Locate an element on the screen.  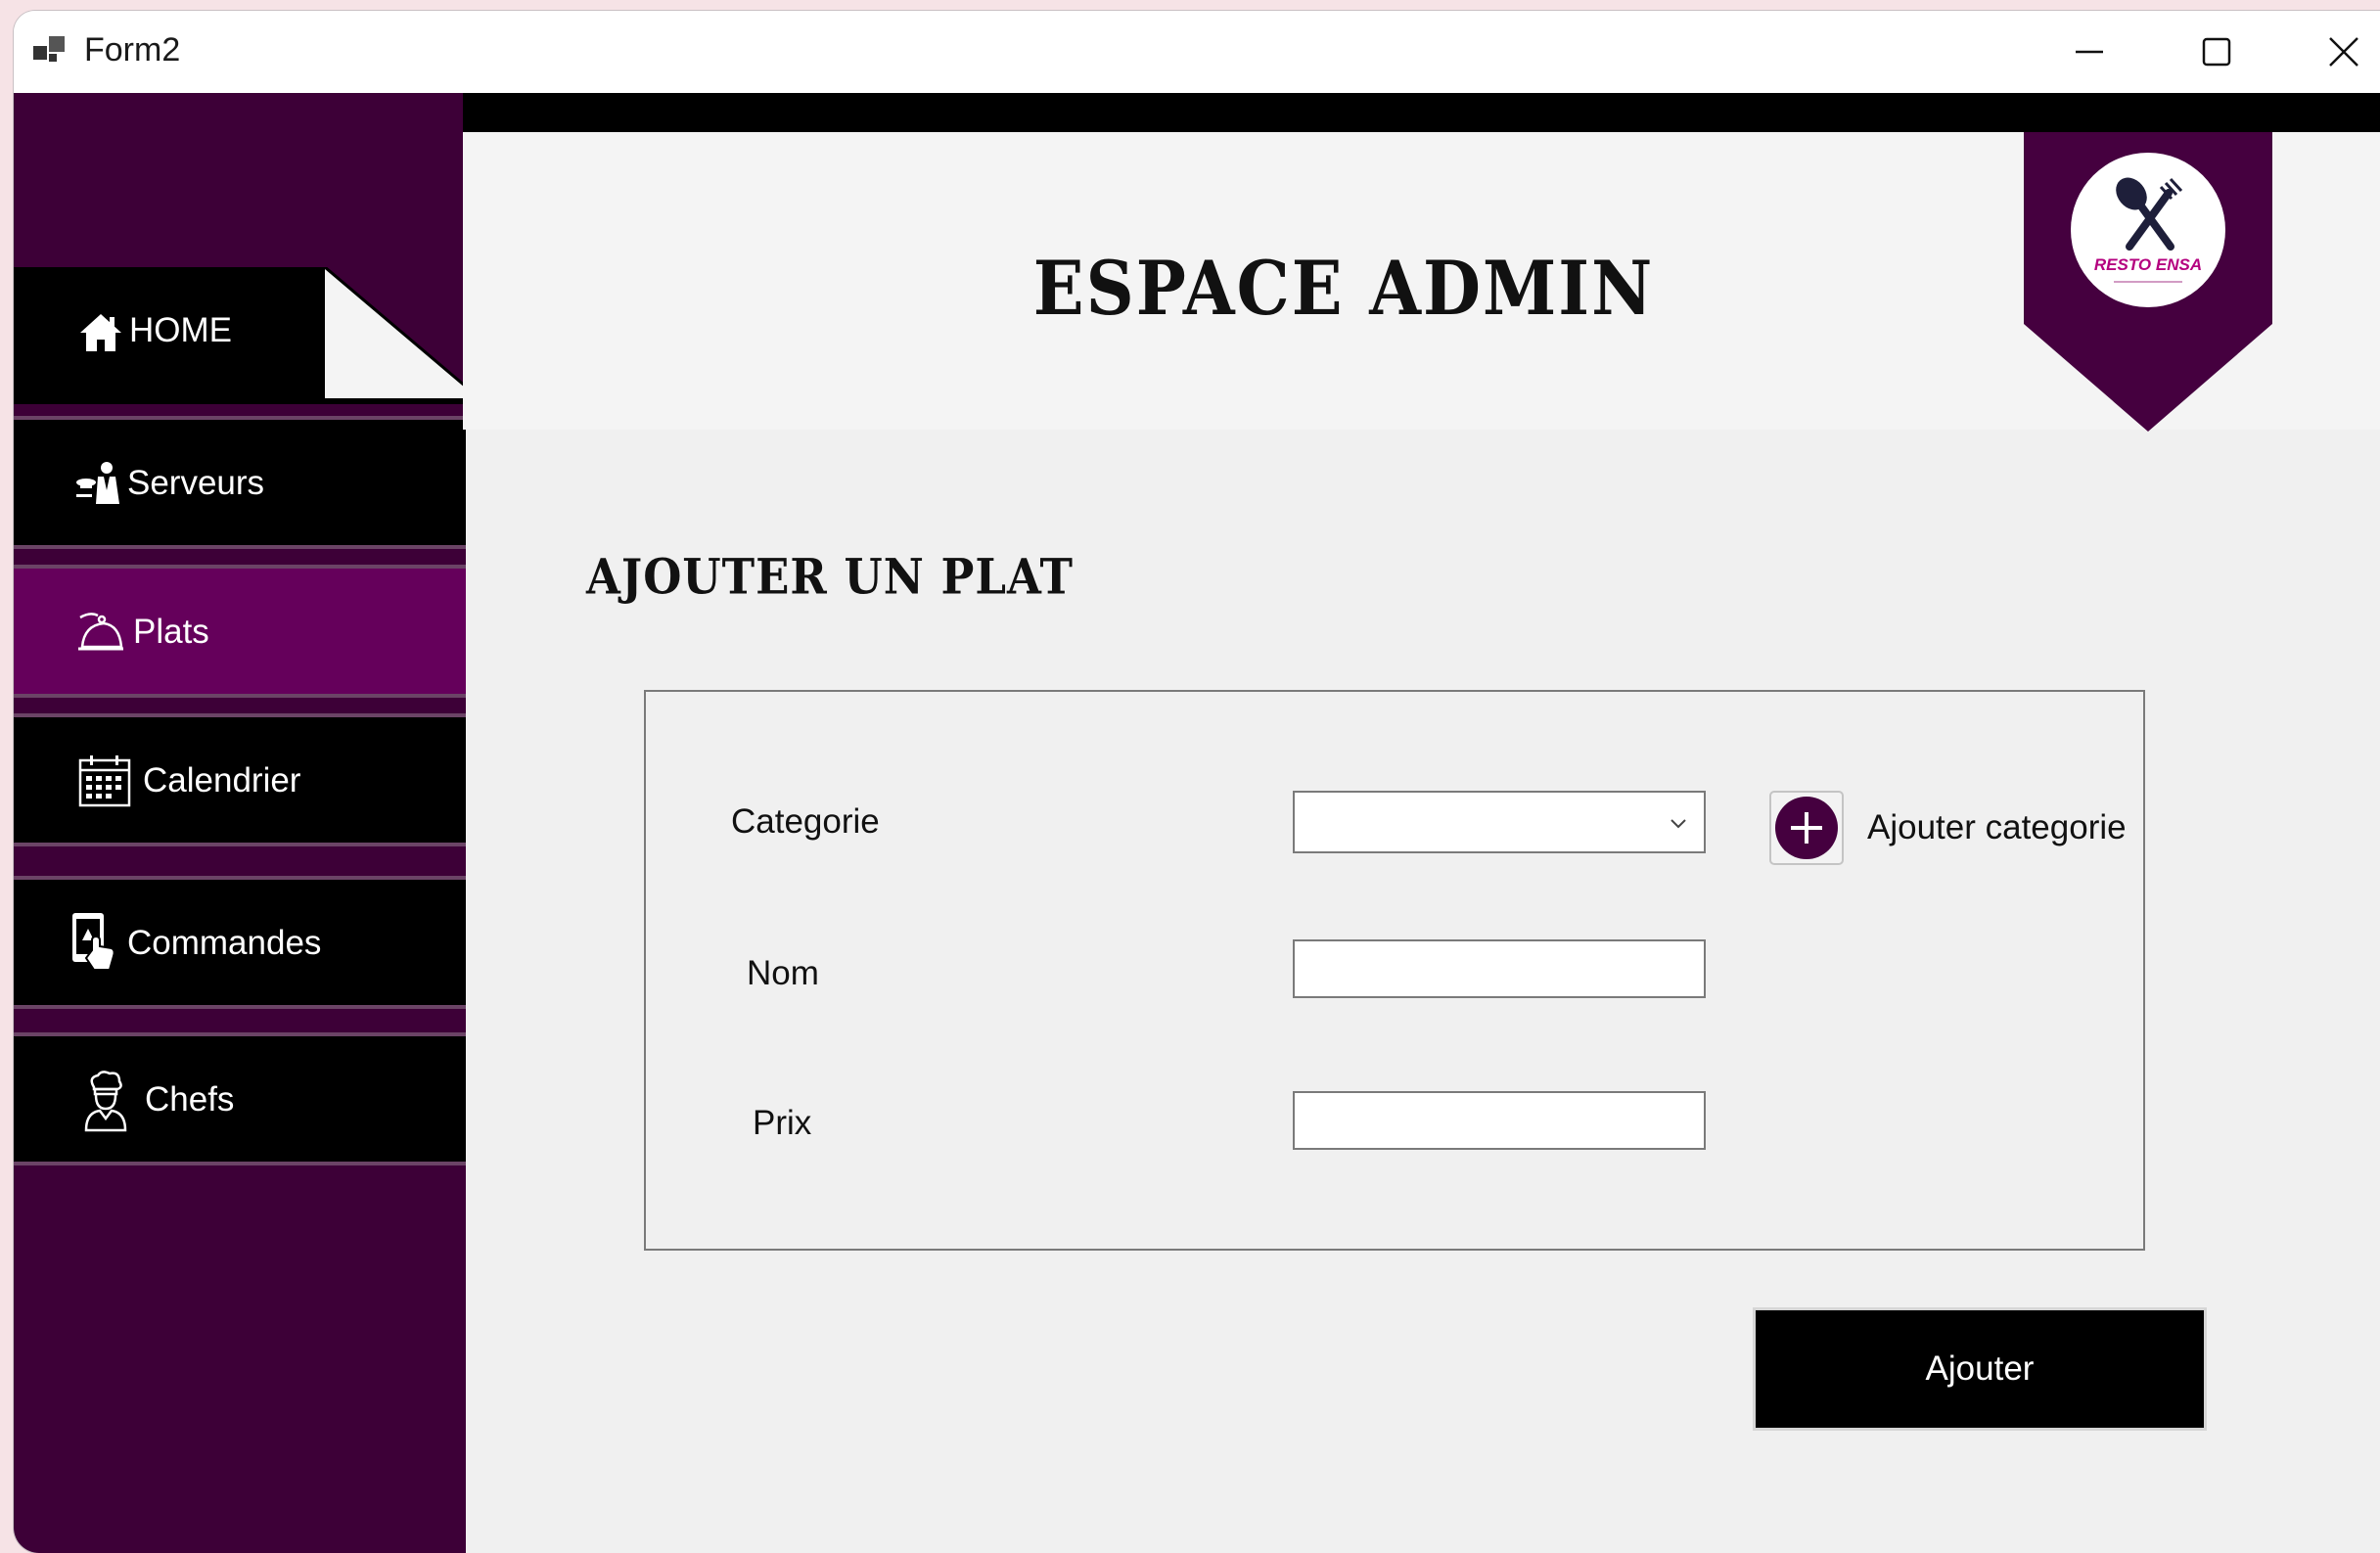
waiter-icon is located at coordinates (97, 483).